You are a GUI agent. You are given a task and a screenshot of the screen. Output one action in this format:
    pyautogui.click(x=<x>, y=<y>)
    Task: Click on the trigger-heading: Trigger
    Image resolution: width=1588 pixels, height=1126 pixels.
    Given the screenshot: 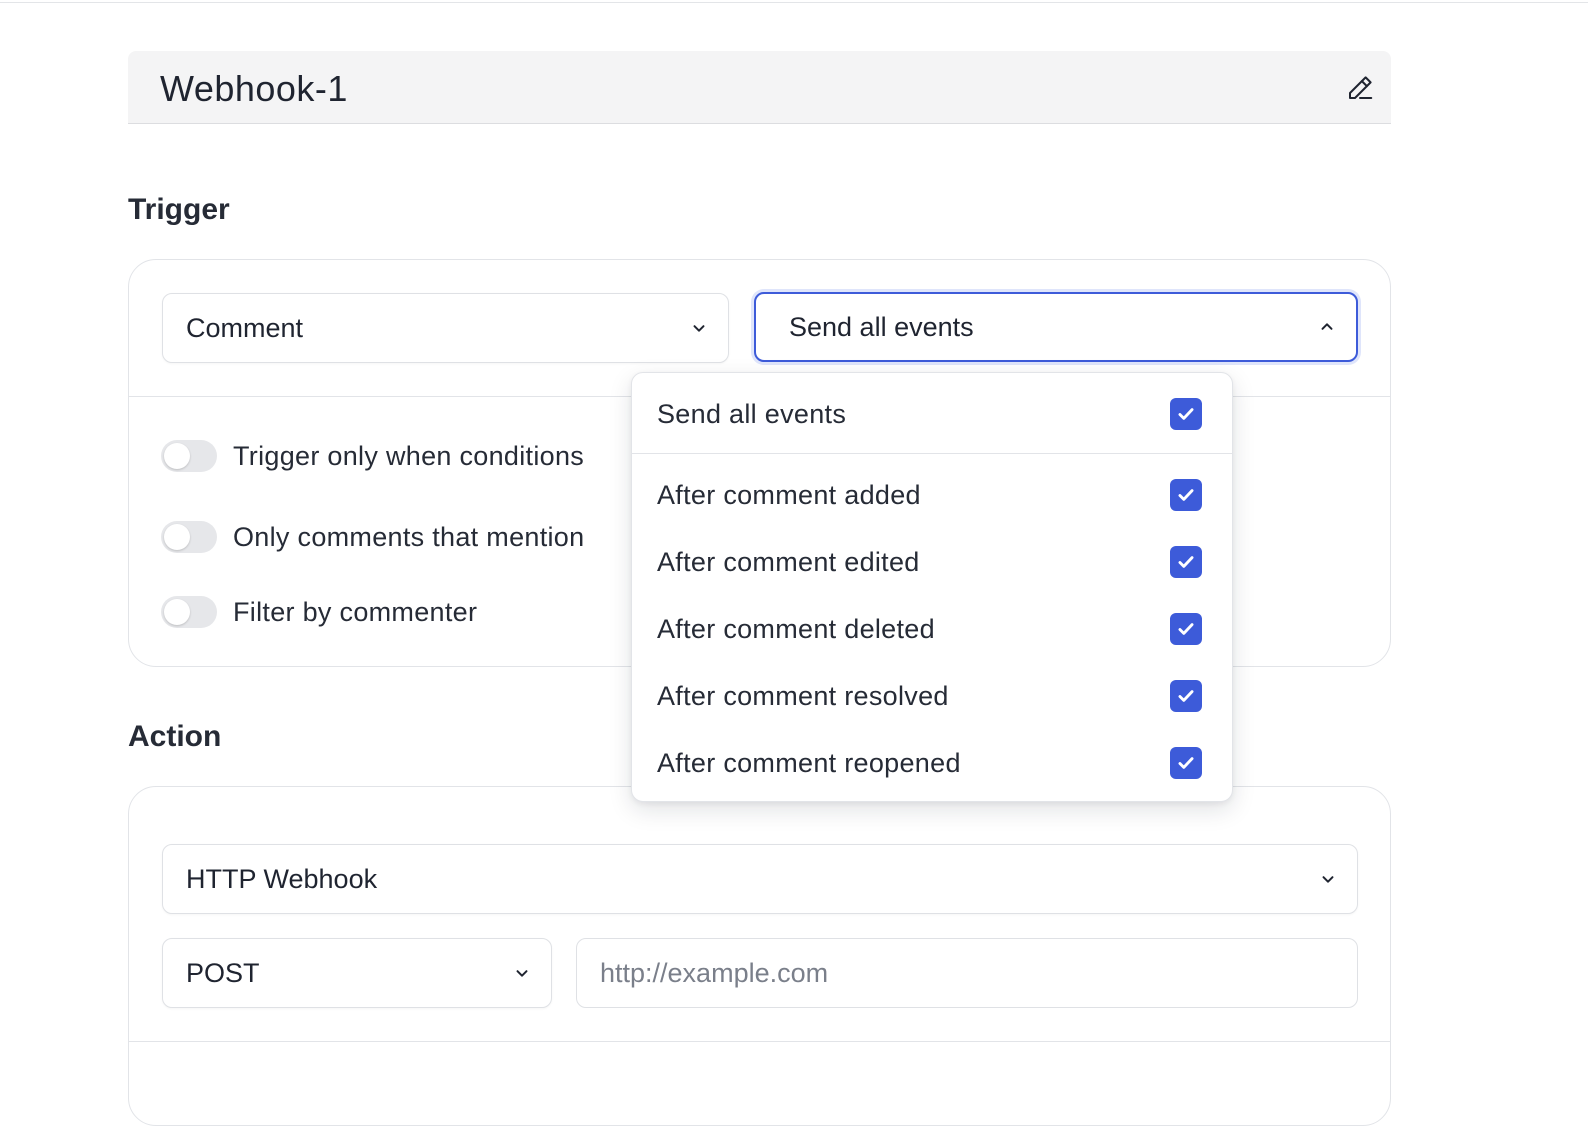 What is the action you would take?
    pyautogui.click(x=179, y=209)
    